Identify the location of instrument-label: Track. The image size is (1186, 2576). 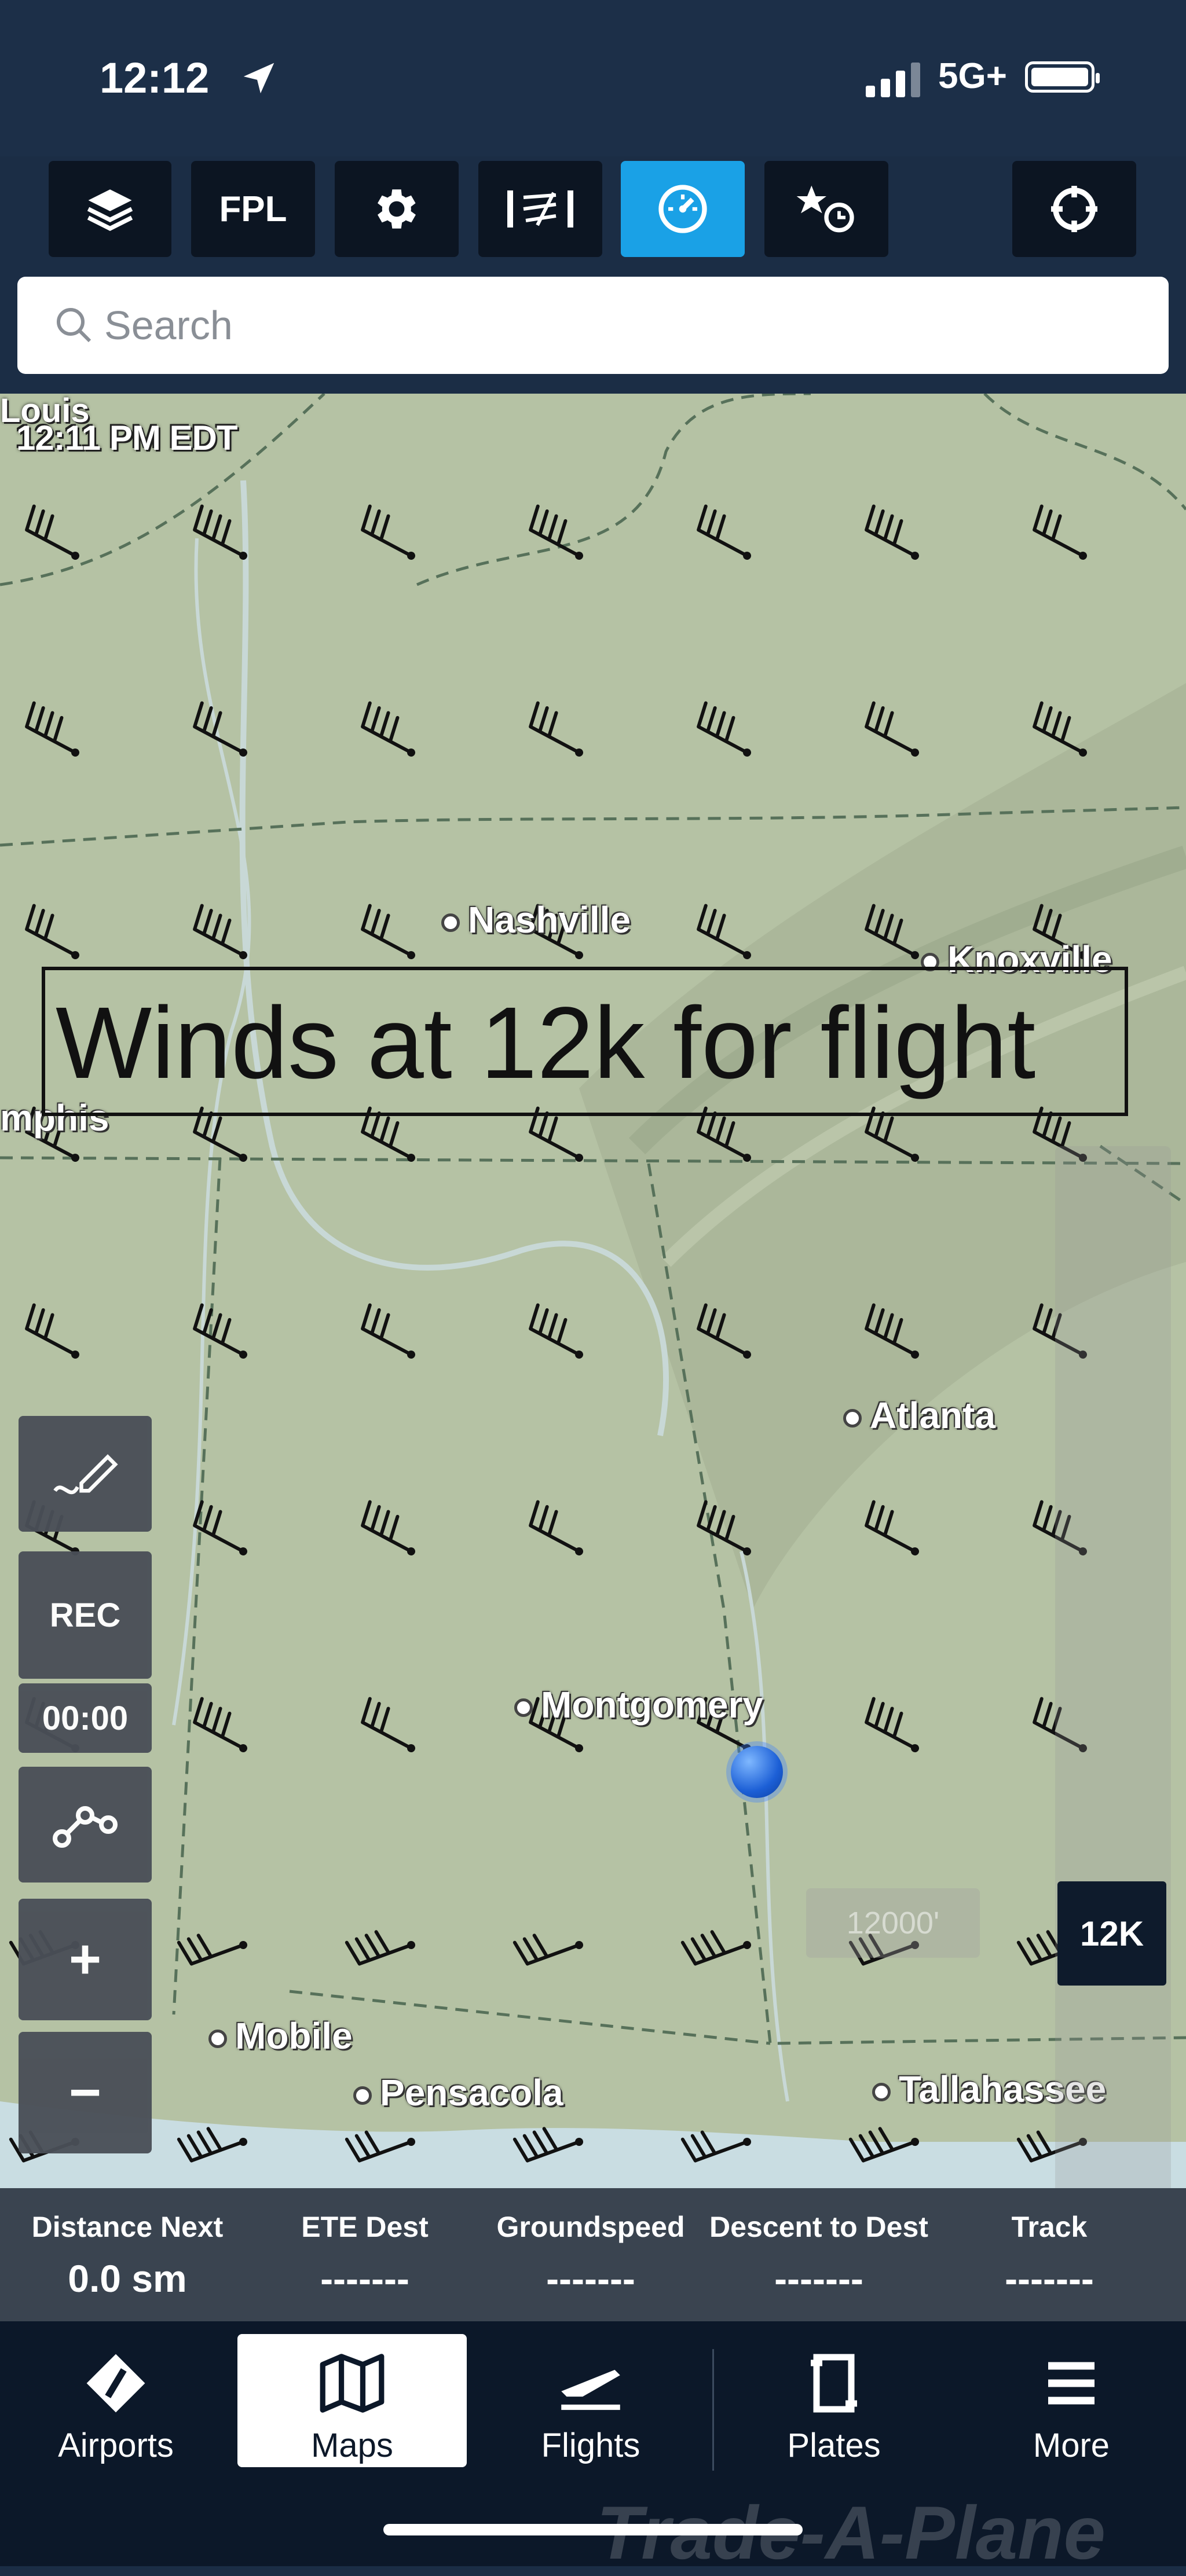
(1049, 2227).